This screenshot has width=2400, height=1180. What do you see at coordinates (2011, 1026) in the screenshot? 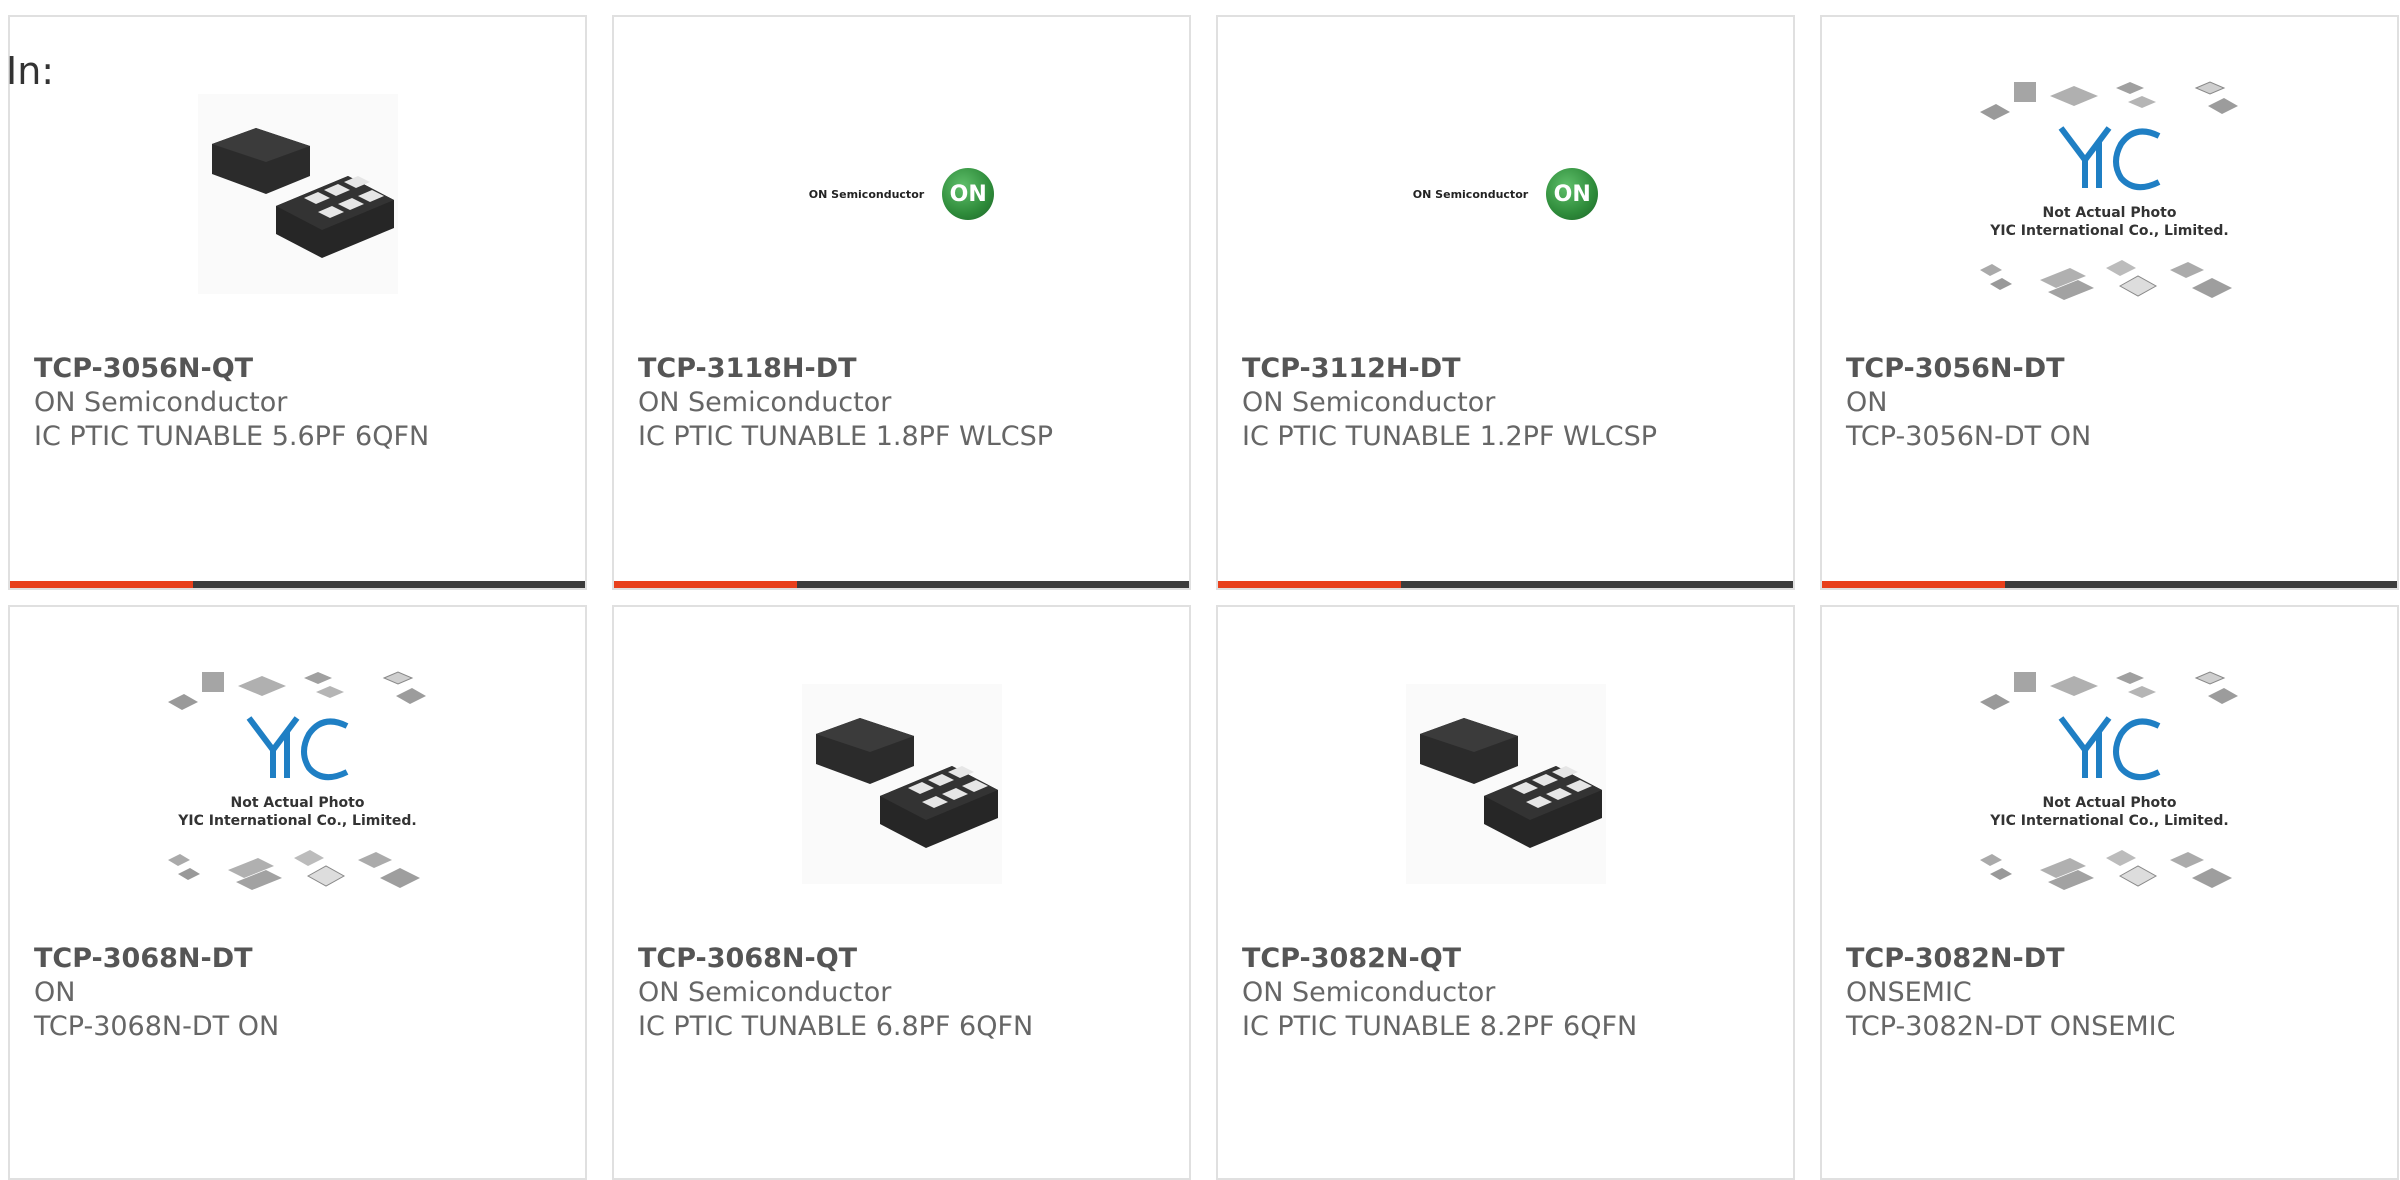
I see `description: TCP-3082N-DT ONSEMIC` at bounding box center [2011, 1026].